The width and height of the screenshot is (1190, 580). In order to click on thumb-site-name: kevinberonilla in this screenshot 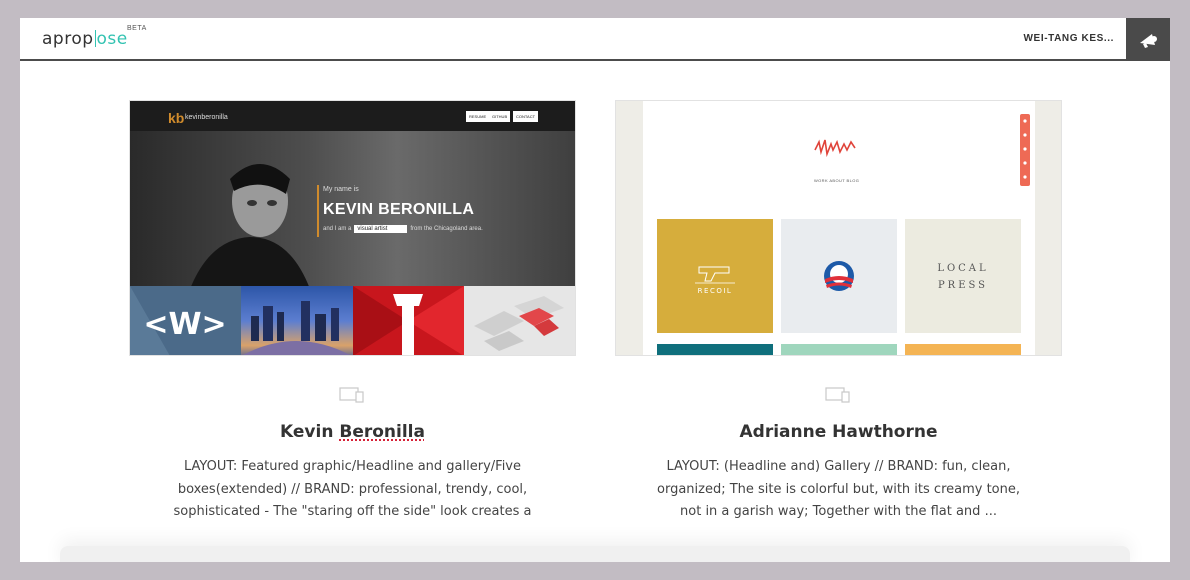, I will do `click(206, 117)`.